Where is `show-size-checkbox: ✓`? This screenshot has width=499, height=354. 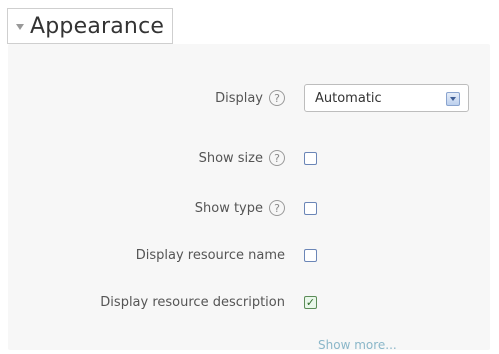 show-size-checkbox: ✓ is located at coordinates (310, 158).